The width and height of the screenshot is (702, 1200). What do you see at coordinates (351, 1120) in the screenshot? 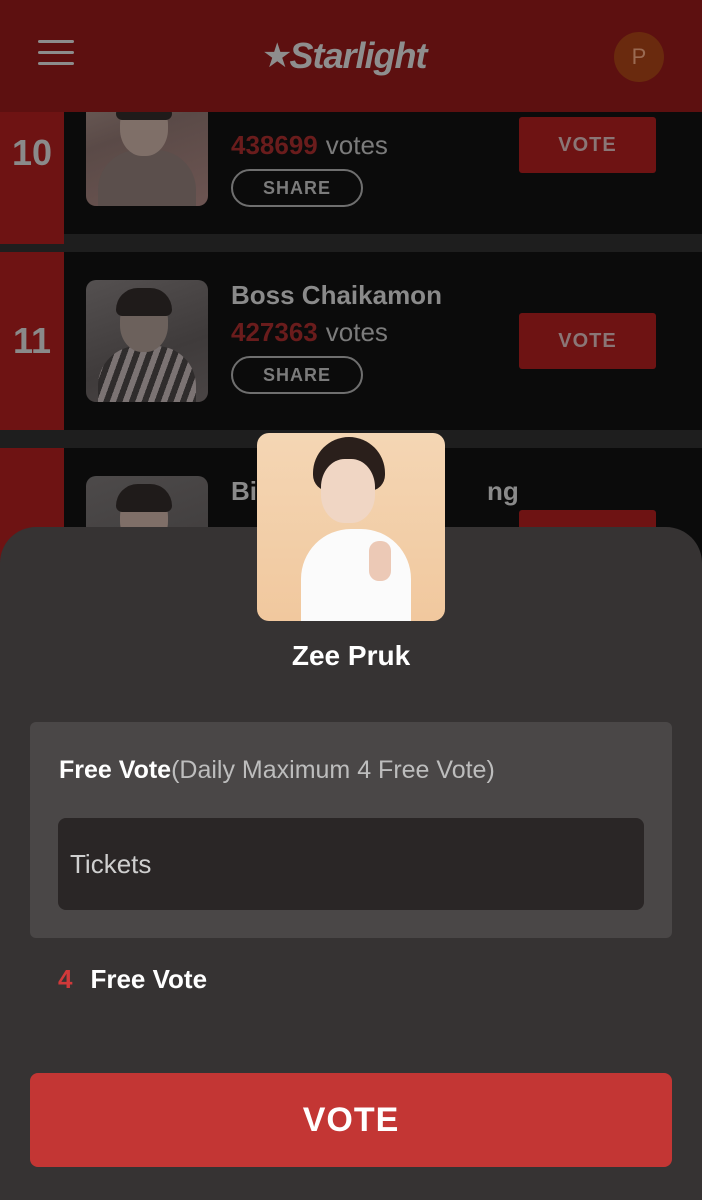
I see `submit-vote-button: VOTE` at bounding box center [351, 1120].